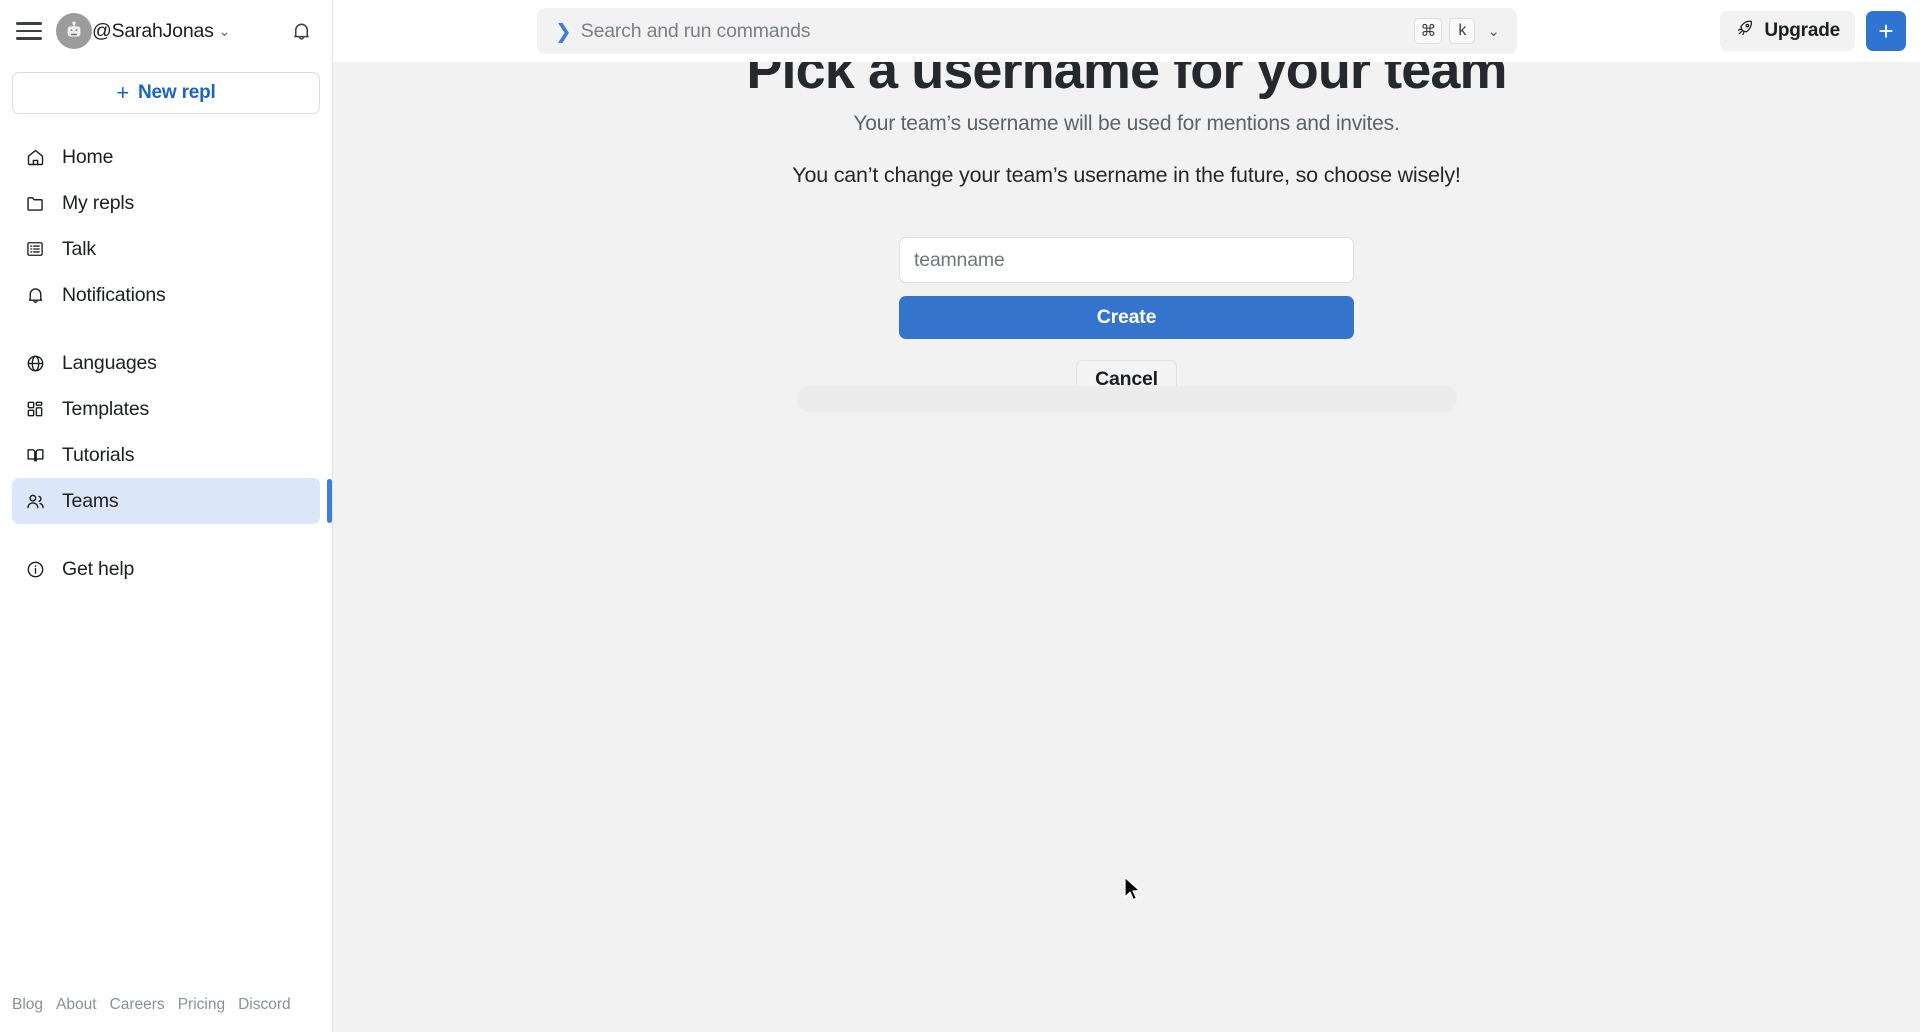  Describe the element at coordinates (90, 500) in the screenshot. I see `sidebar-item-label: Teams` at that location.